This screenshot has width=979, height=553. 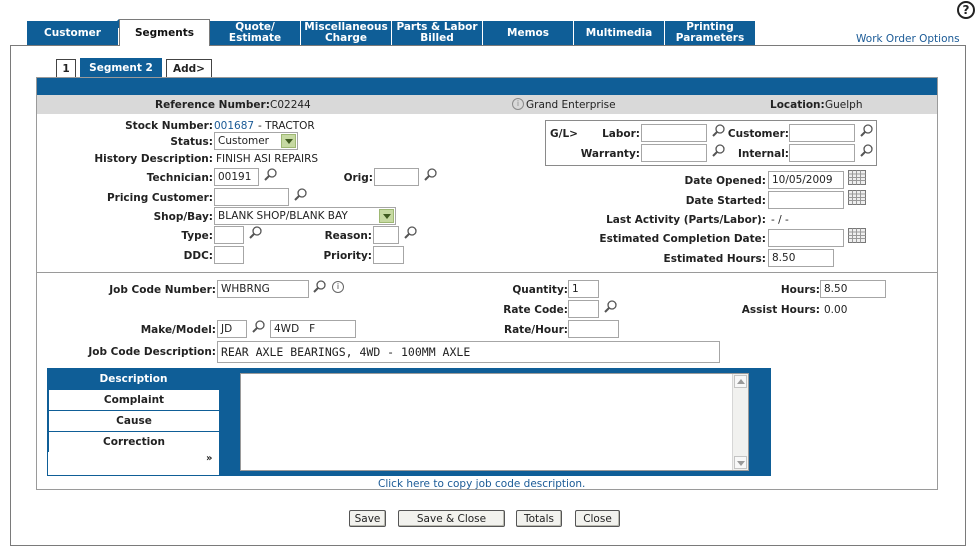 I want to click on info-icon: i, so click(x=518, y=104).